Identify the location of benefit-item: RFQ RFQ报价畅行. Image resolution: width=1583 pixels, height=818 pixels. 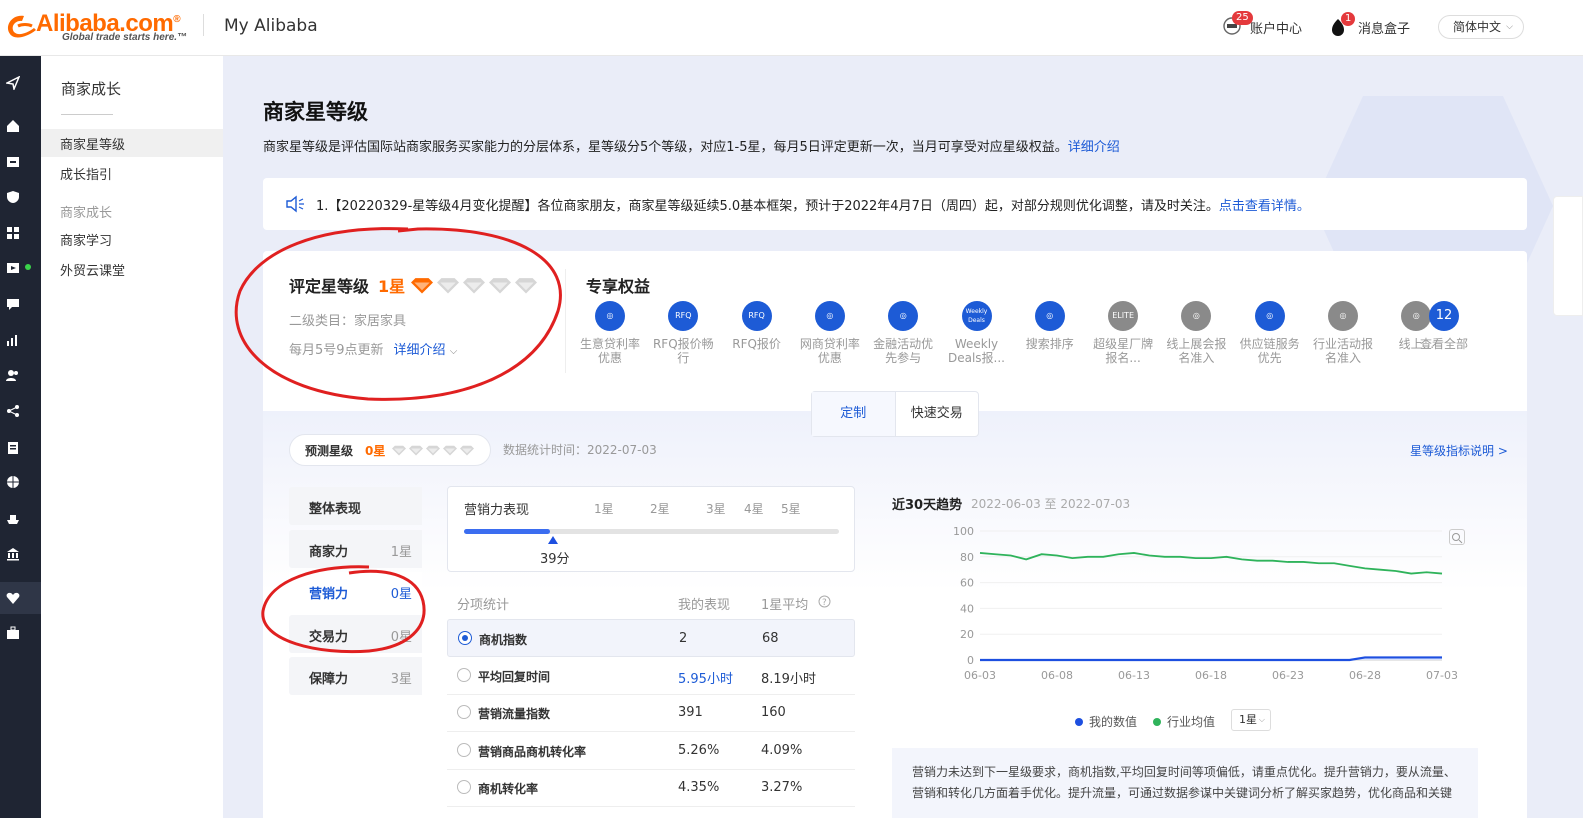
(683, 333).